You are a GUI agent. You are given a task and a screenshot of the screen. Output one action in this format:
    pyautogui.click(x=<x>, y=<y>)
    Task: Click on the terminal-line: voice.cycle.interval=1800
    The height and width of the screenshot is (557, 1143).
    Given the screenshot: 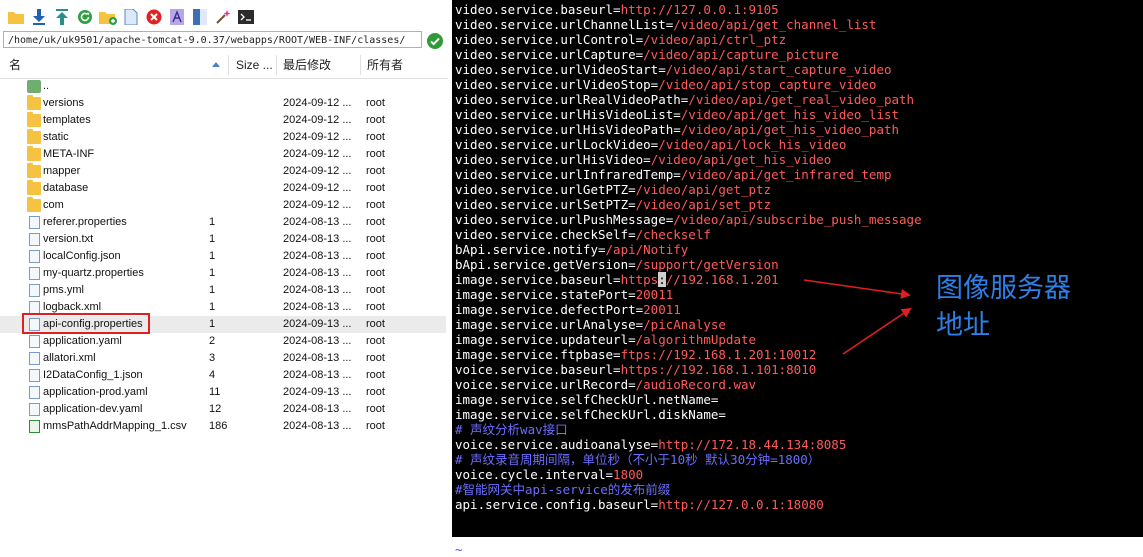 What is the action you would take?
    pyautogui.click(x=688, y=474)
    